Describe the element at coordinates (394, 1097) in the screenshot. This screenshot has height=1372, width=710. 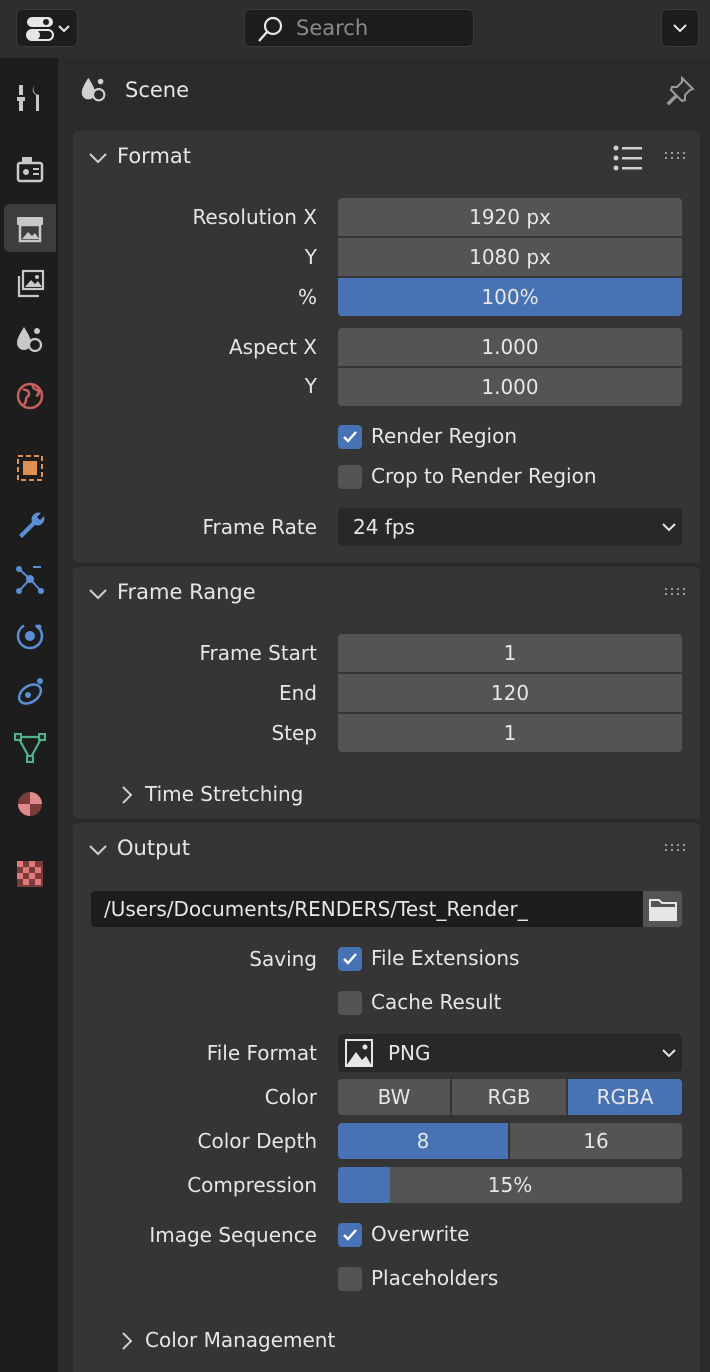
I see `color-bw-option: BW` at that location.